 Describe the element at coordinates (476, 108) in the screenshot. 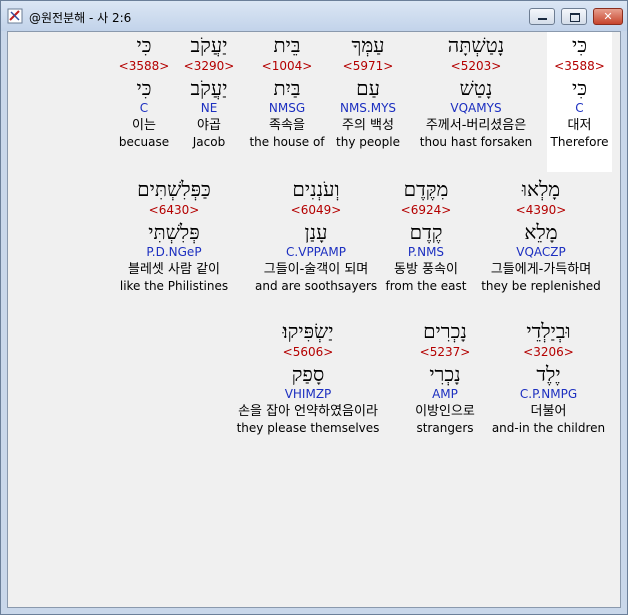

I see `parsing-code: VQAMYS` at that location.